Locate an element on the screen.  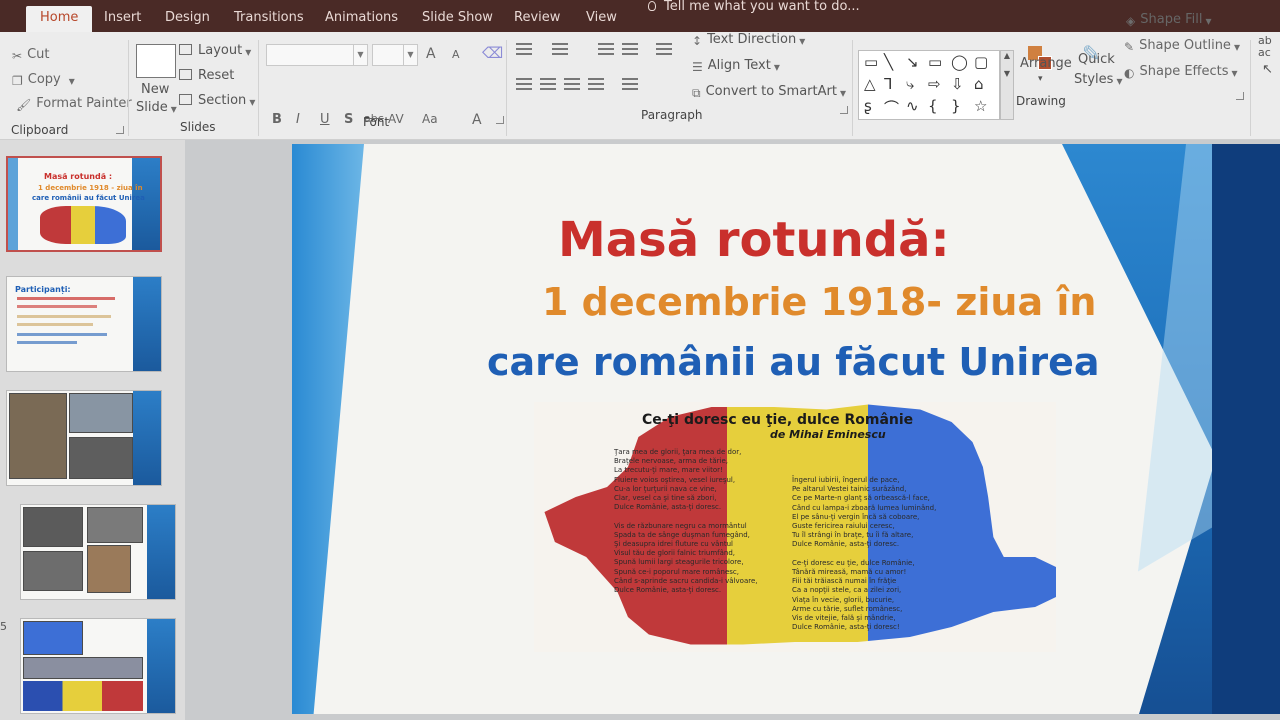
arc-shape-icon: ⌒ is located at coordinates (891, 107).